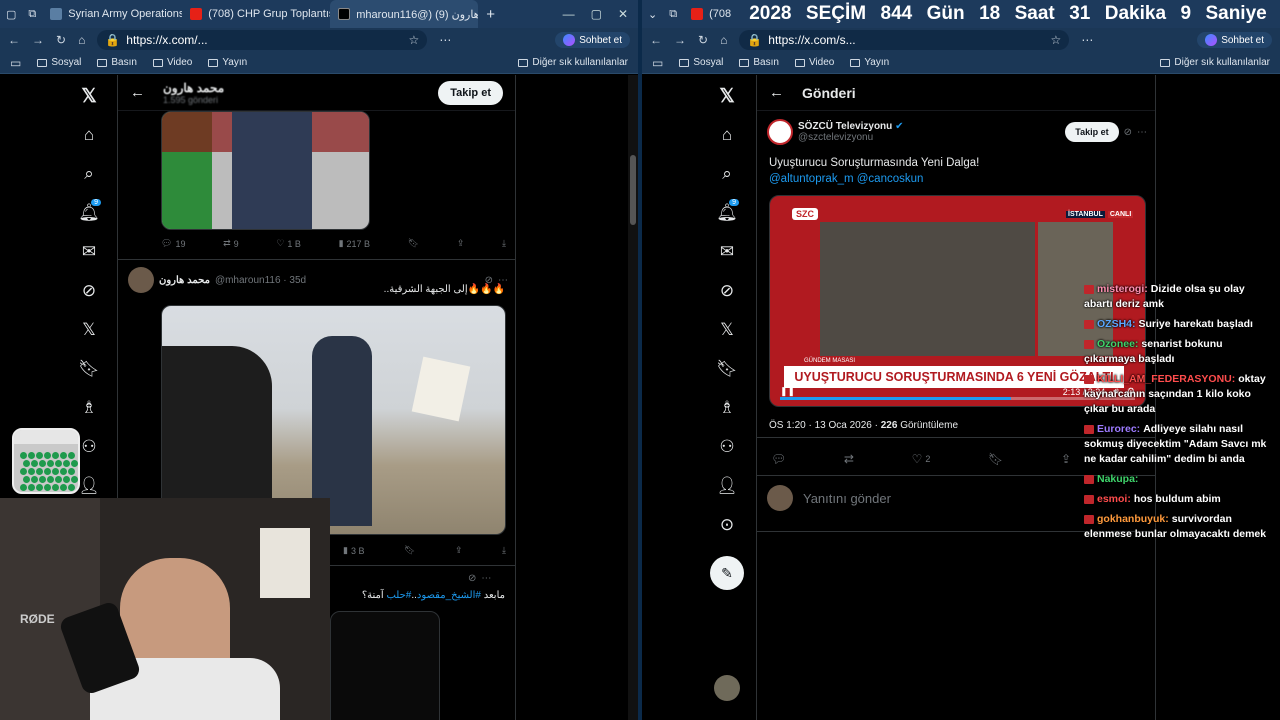 Image resolution: width=1280 pixels, height=720 pixels. Describe the element at coordinates (173, 243) in the screenshot. I see `reply-button: 💬︎ 19` at that location.